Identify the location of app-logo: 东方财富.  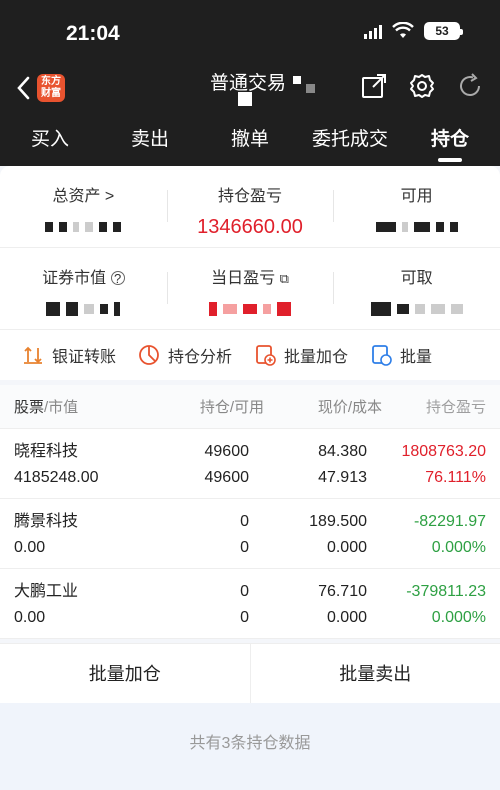
(51, 88).